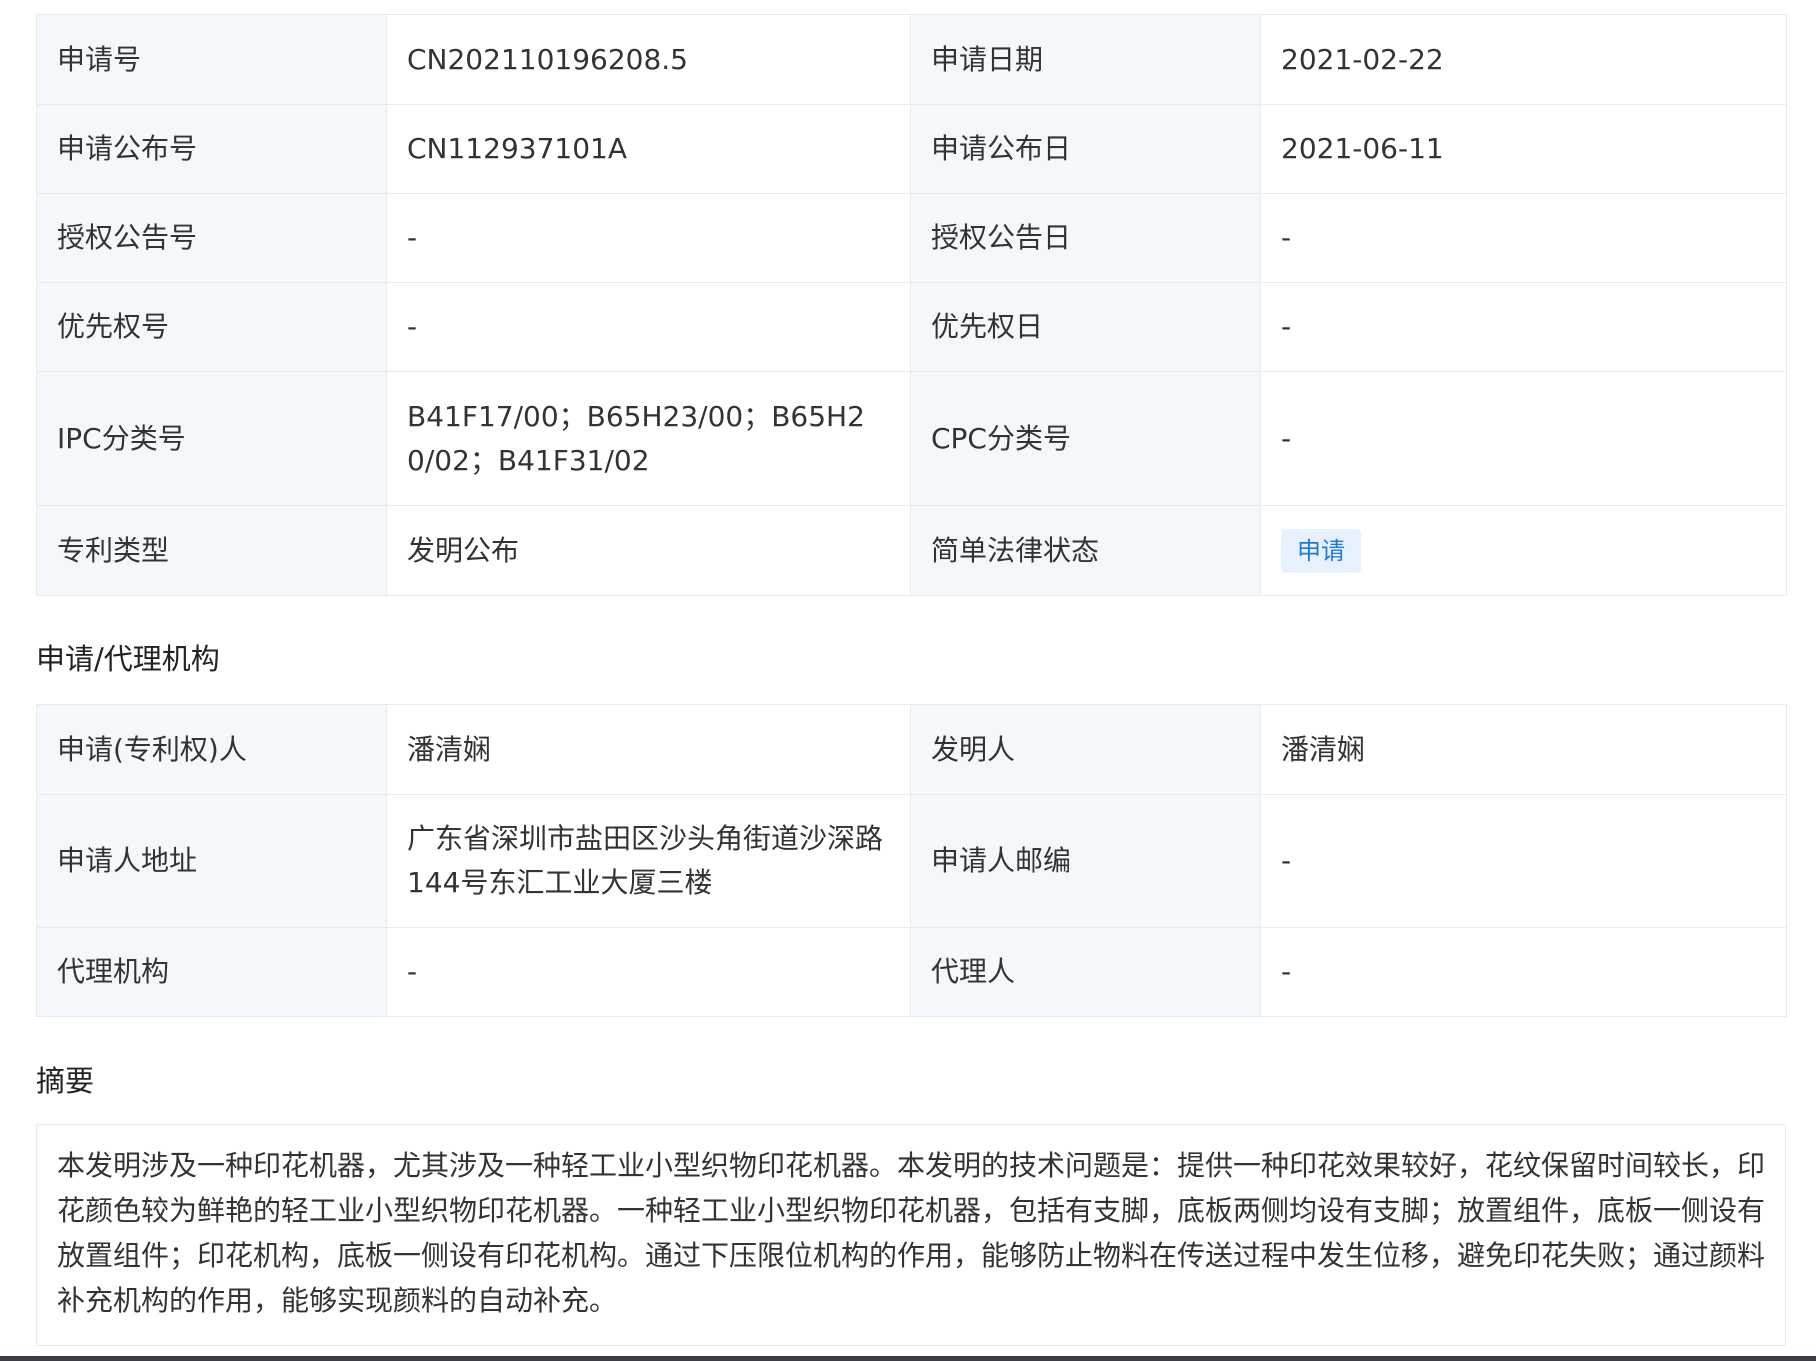 The height and width of the screenshot is (1361, 1816). I want to click on ipc-class-label: IPC分类号, so click(211, 438).